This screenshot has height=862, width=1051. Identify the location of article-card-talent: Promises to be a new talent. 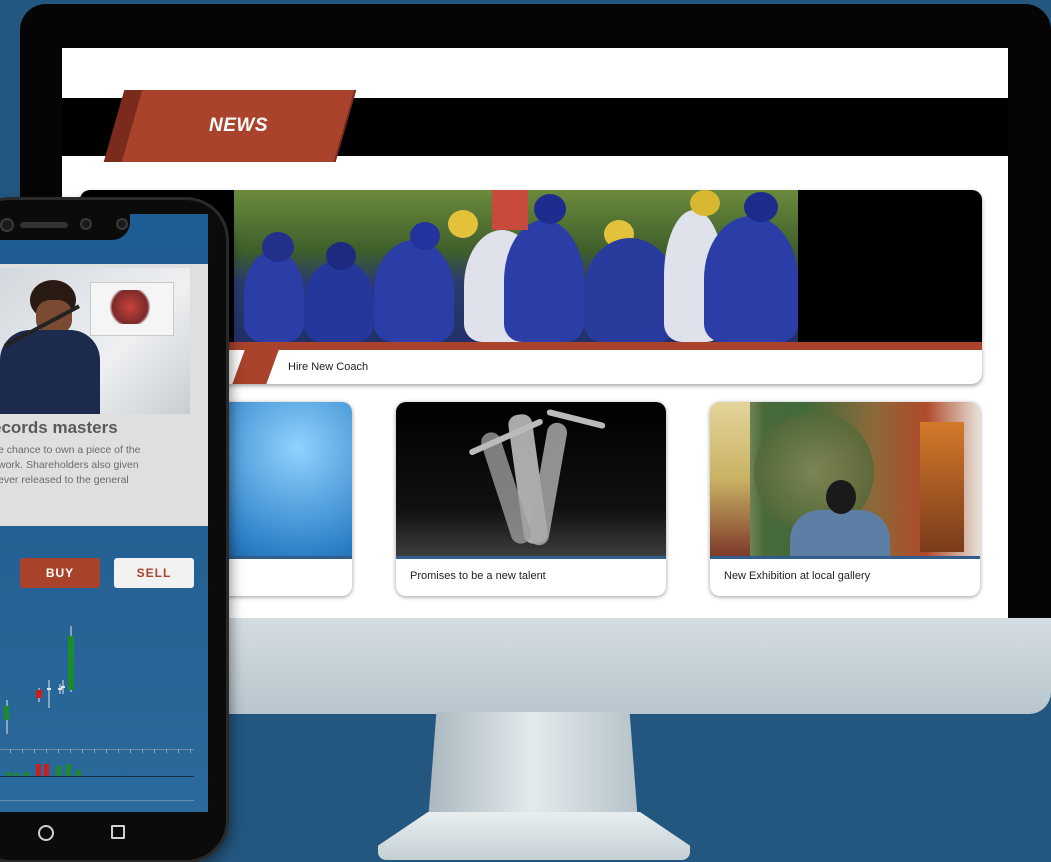
(531, 499).